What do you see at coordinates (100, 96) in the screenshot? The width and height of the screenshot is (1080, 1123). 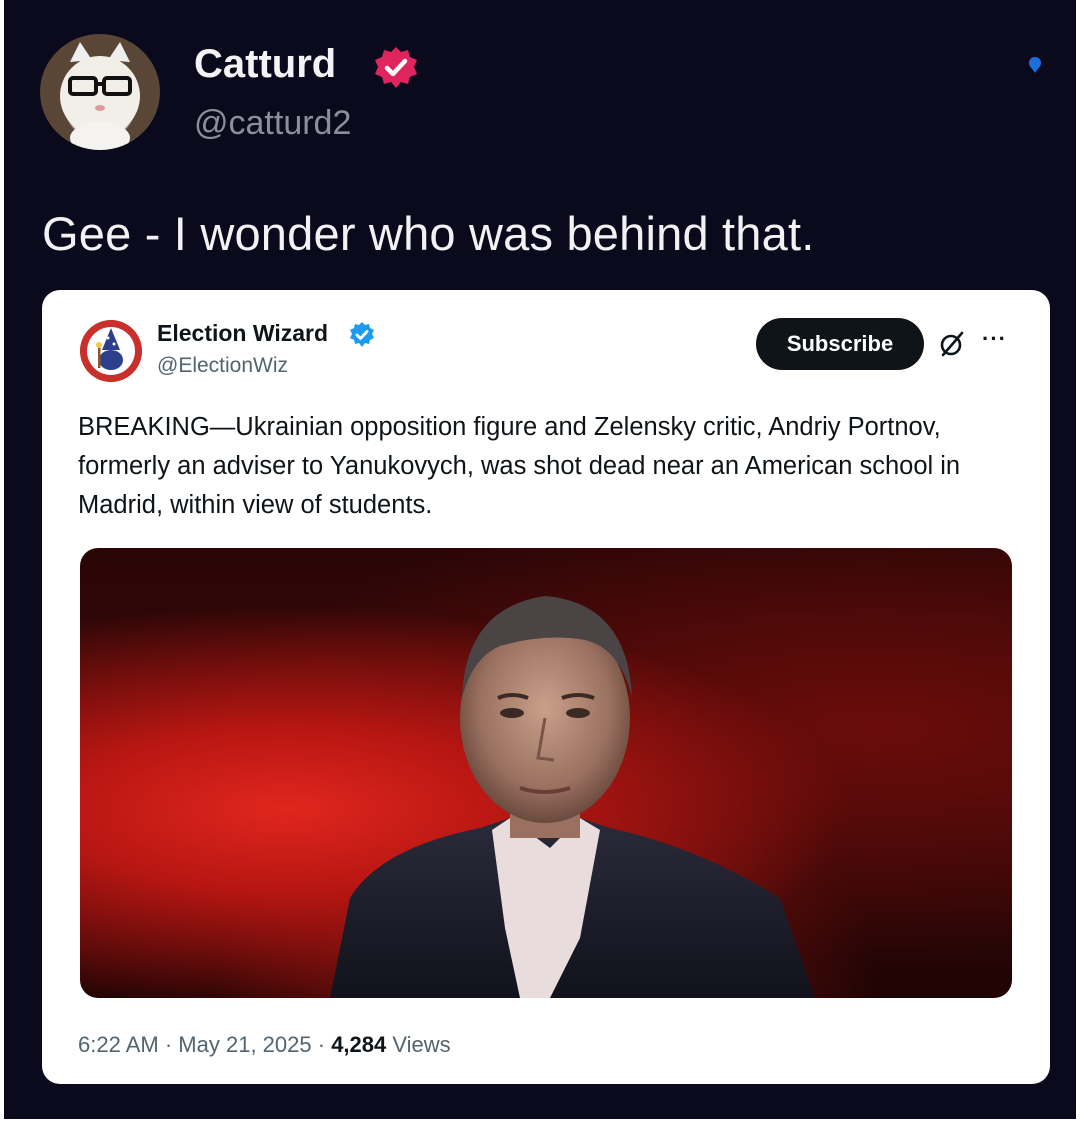 I see `cat-avatar-image` at bounding box center [100, 96].